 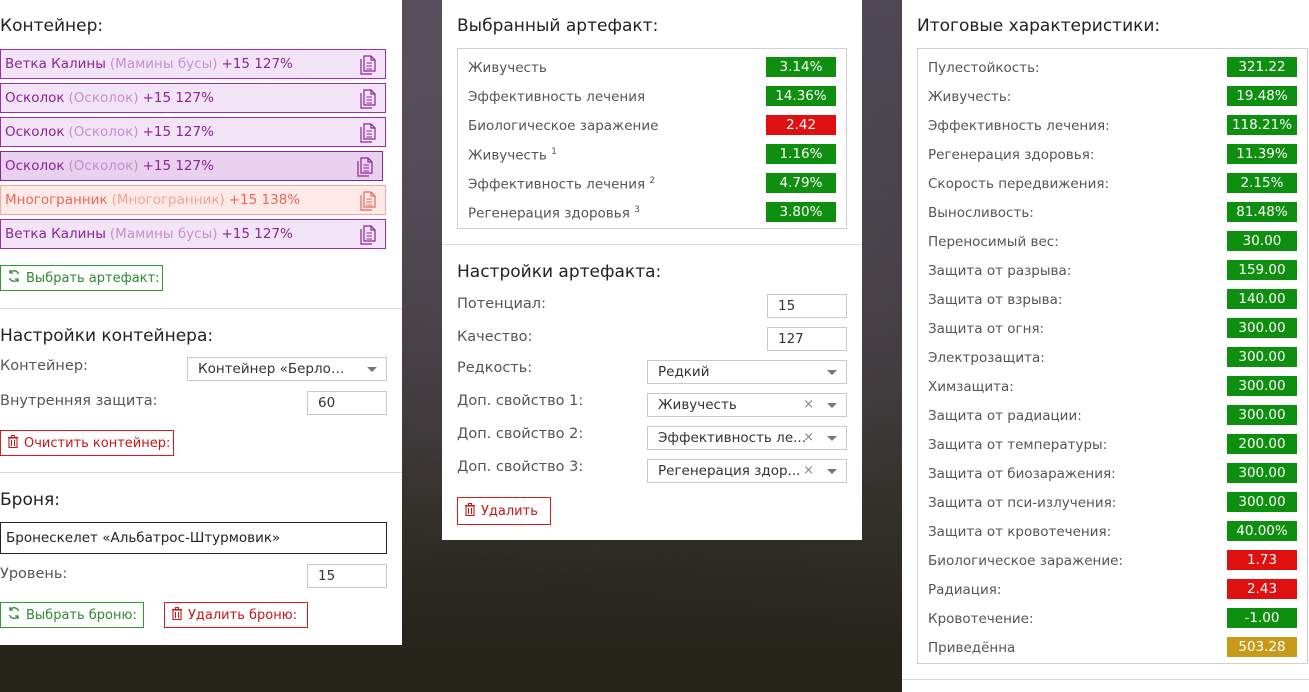 I want to click on artifact-slot-subname: (Мамины бусы), so click(x=163, y=64).